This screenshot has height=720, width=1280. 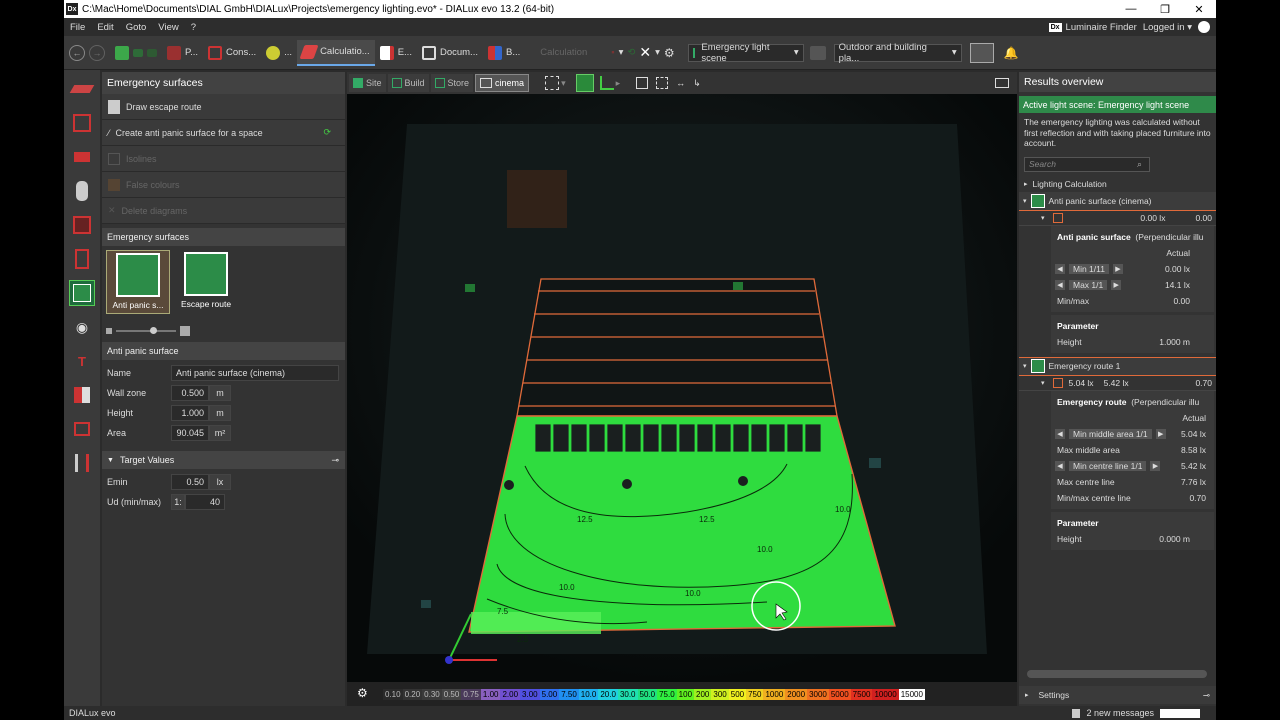 What do you see at coordinates (606, 83) in the screenshot?
I see `plan-view-icon` at bounding box center [606, 83].